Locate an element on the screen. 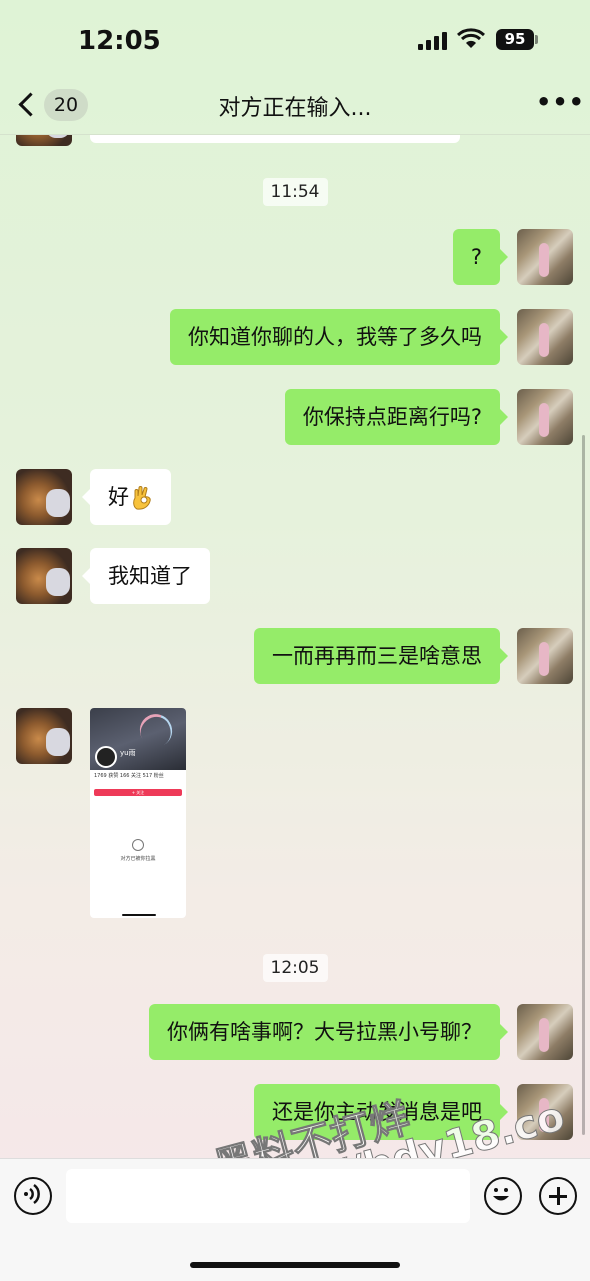 Image resolution: width=590 pixels, height=1281 pixels. profile-avatar-thumb is located at coordinates (106, 757).